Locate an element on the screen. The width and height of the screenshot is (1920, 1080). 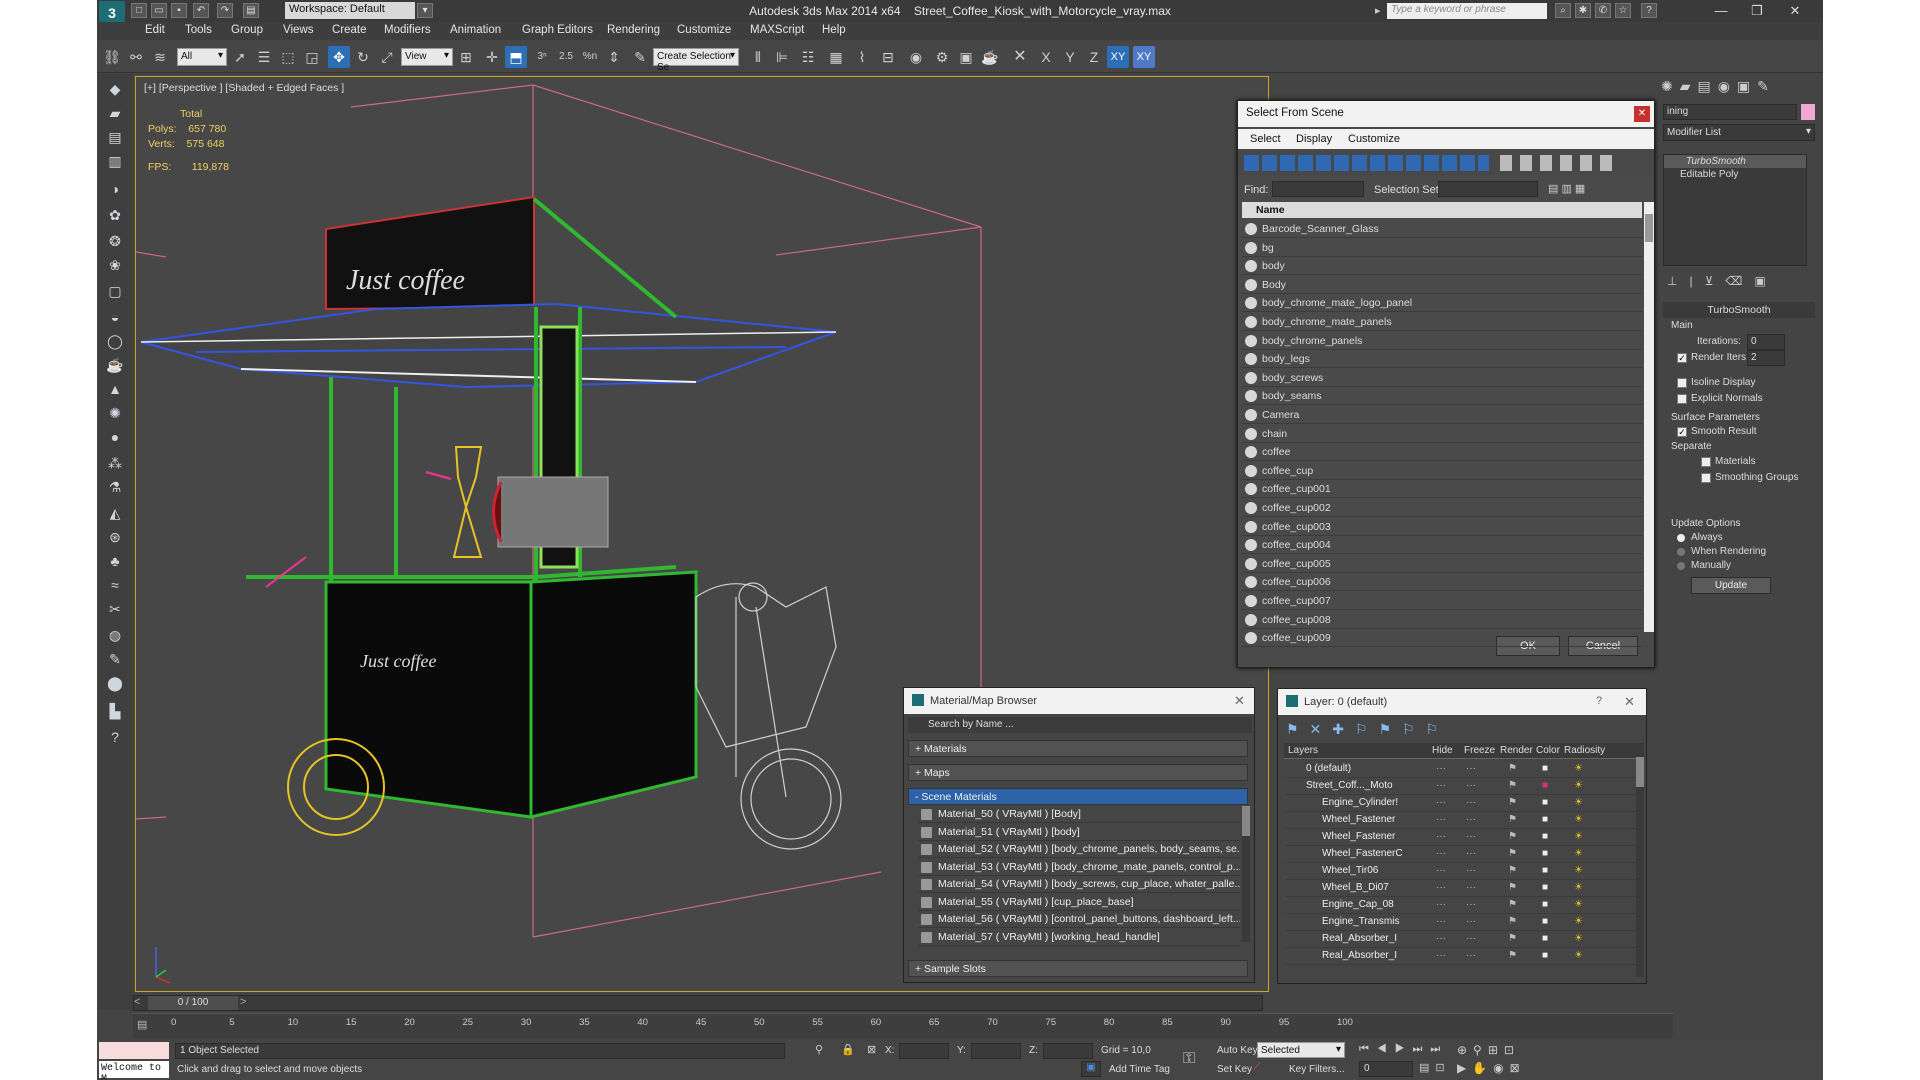
smooth-result-checkbox: ✓ is located at coordinates (1682, 432).